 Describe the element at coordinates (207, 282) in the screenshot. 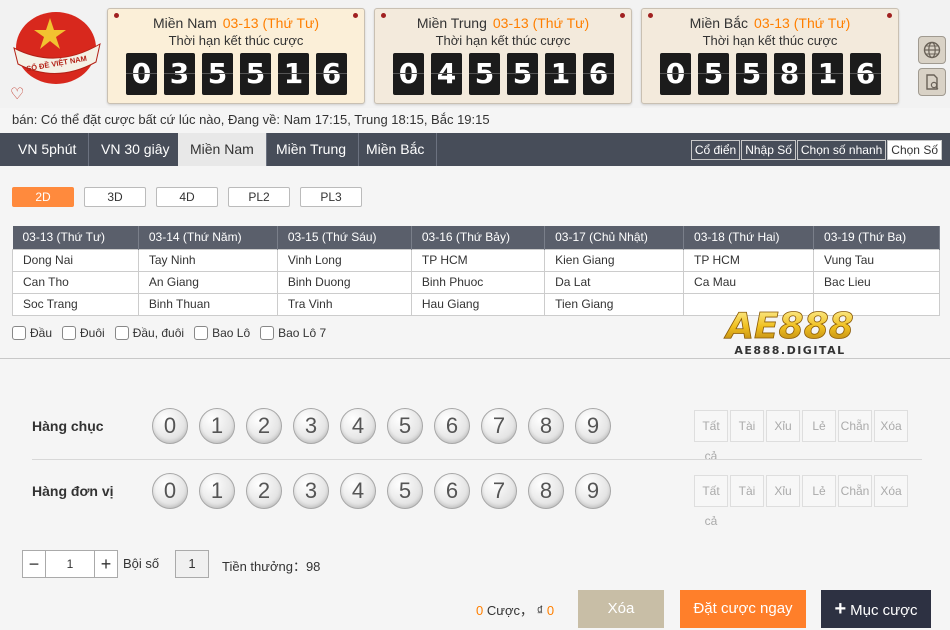

I see `table-cell: An Giang` at that location.